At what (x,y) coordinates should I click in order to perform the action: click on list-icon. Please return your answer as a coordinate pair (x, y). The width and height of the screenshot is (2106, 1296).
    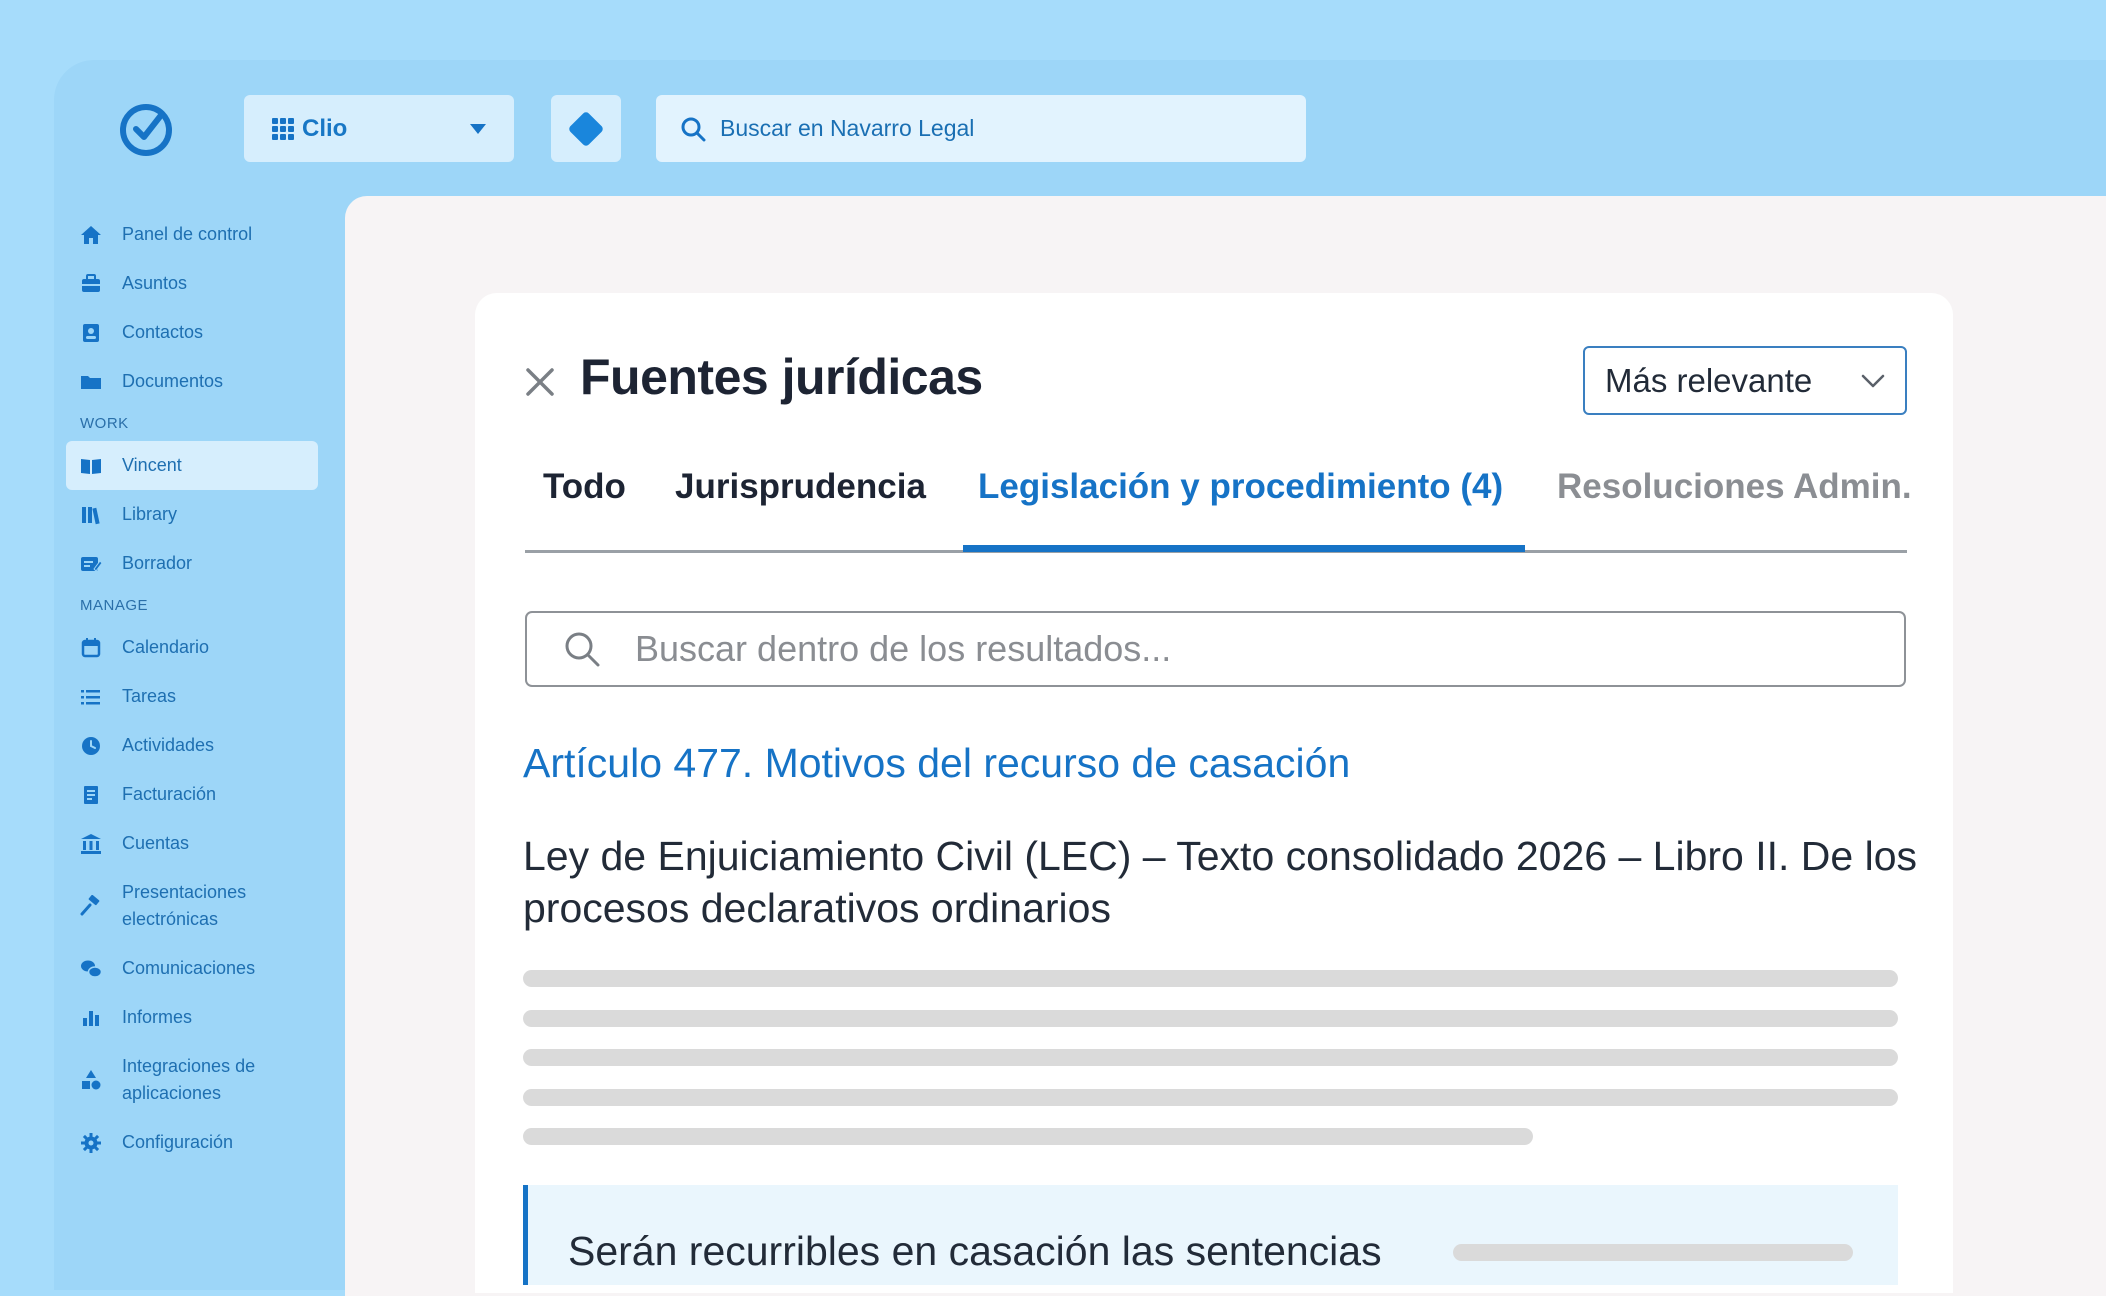
    Looking at the image, I should click on (91, 697).